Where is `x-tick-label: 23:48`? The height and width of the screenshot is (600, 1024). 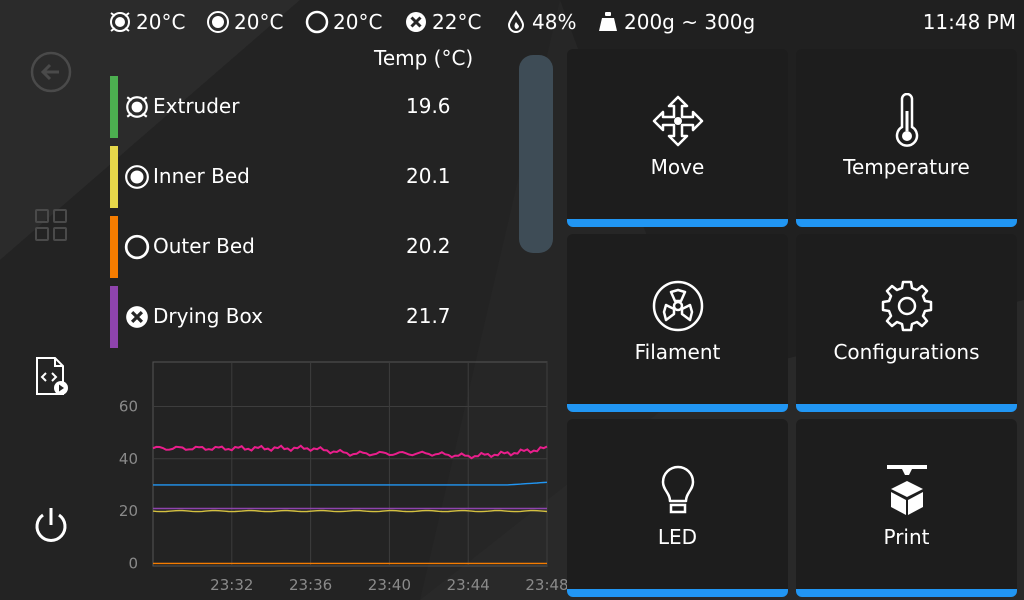
x-tick-label: 23:48 is located at coordinates (546, 585).